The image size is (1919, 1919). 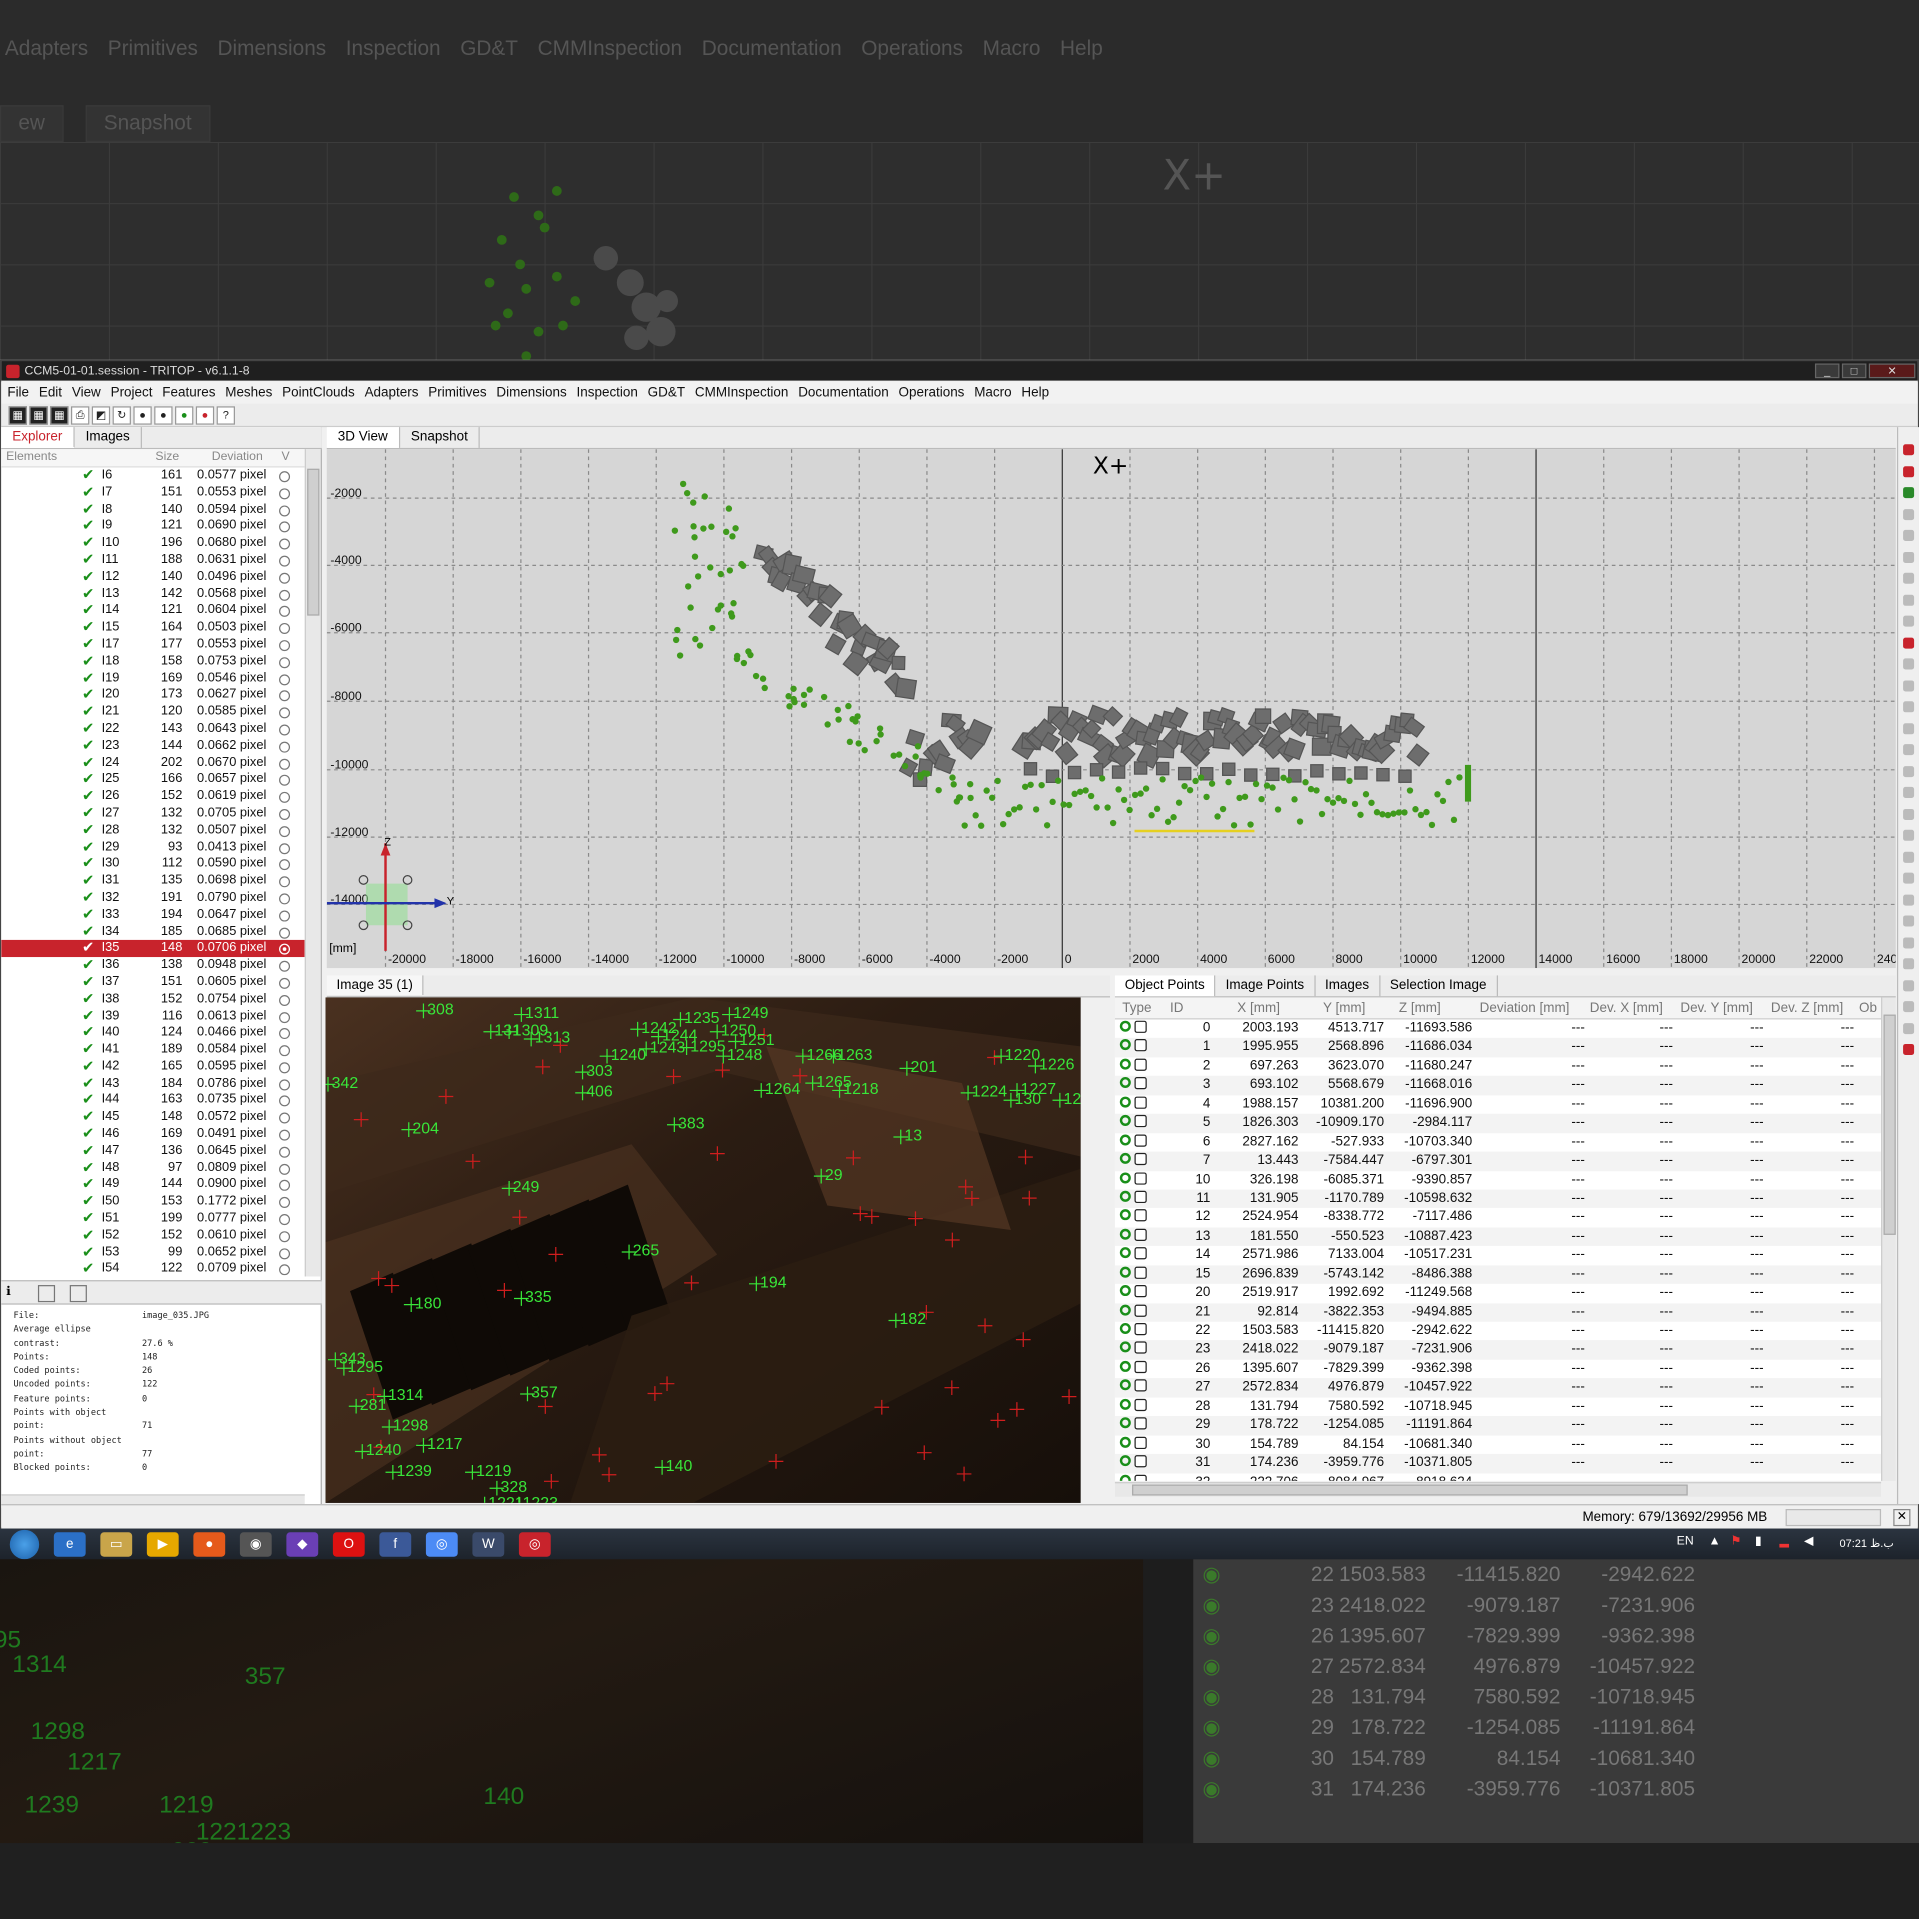 What do you see at coordinates (441, 1544) in the screenshot?
I see `chrome-icon: ◎` at bounding box center [441, 1544].